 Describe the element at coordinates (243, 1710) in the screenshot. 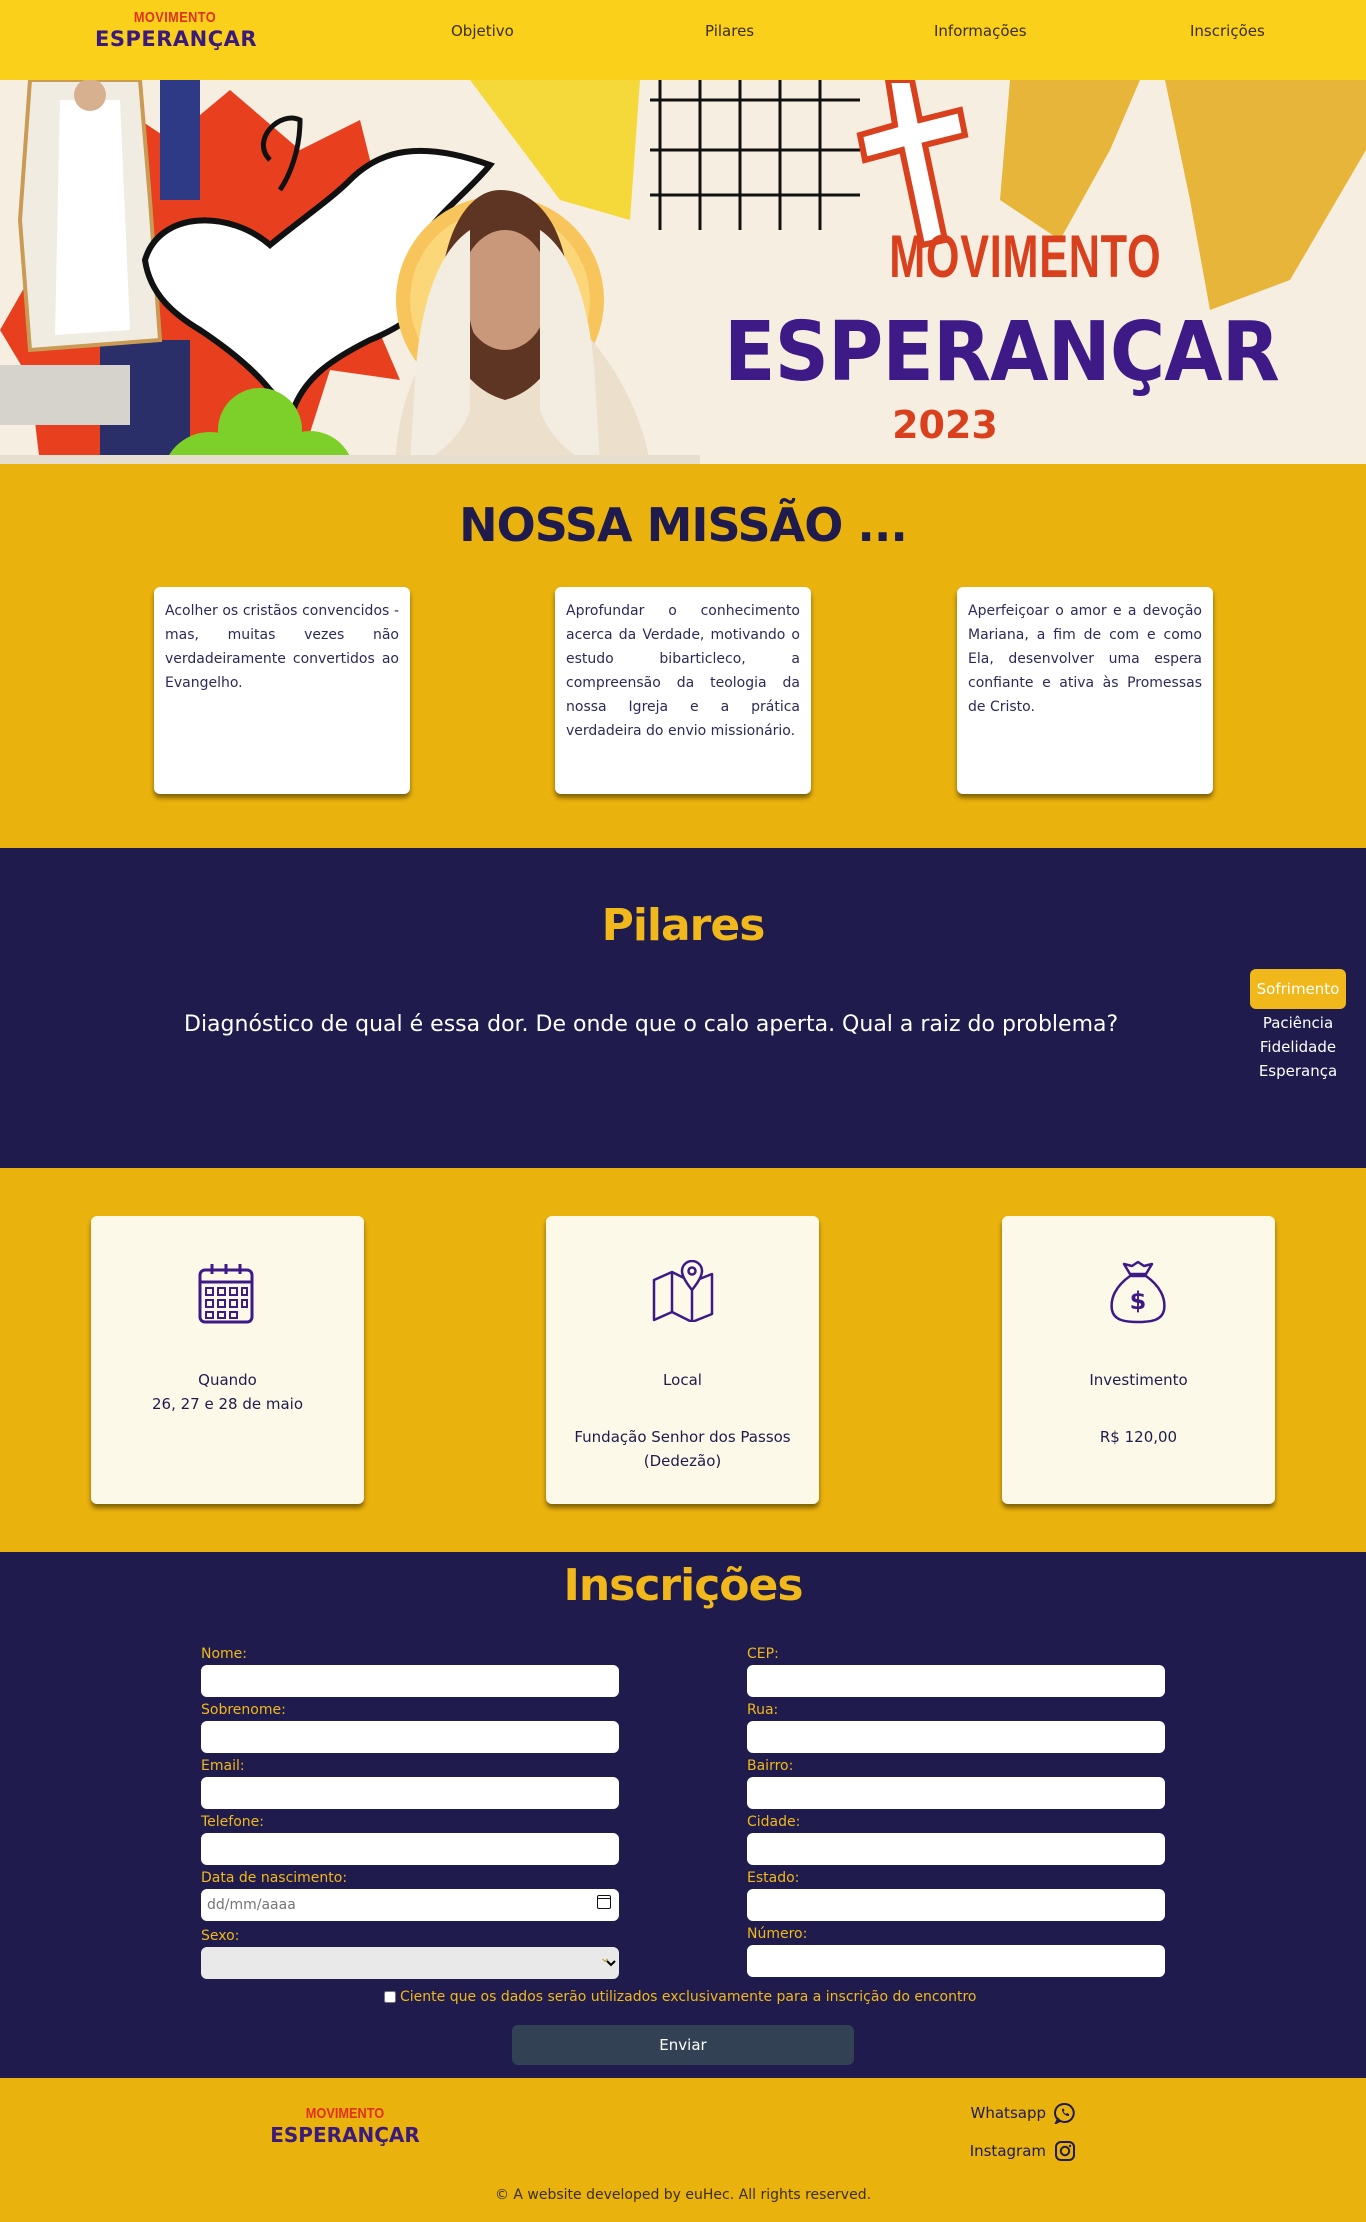

I see `sobrenome-label: Sobrenome:` at that location.